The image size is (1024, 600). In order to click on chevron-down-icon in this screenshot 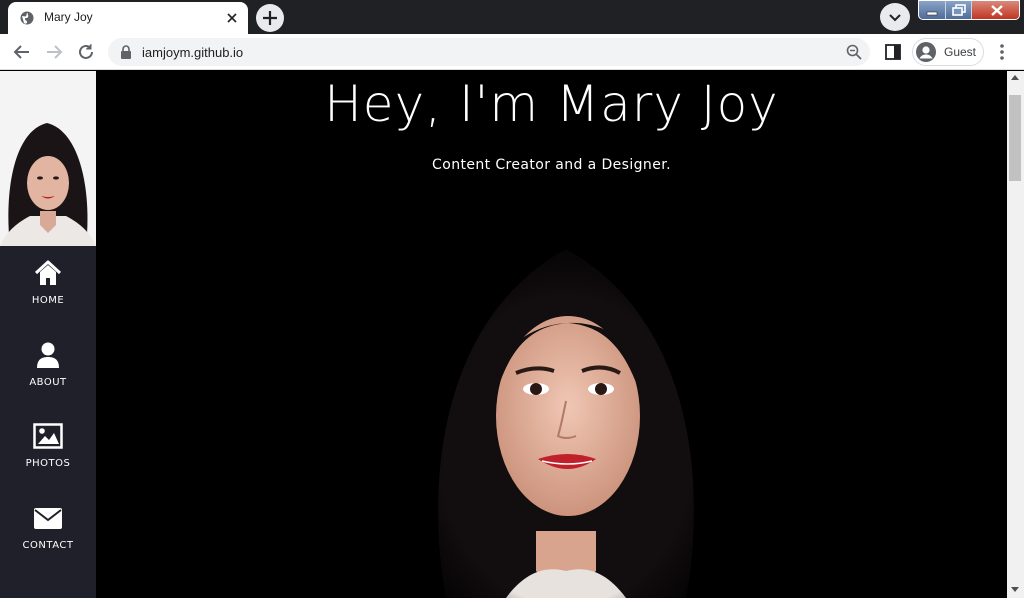, I will do `click(895, 18)`.